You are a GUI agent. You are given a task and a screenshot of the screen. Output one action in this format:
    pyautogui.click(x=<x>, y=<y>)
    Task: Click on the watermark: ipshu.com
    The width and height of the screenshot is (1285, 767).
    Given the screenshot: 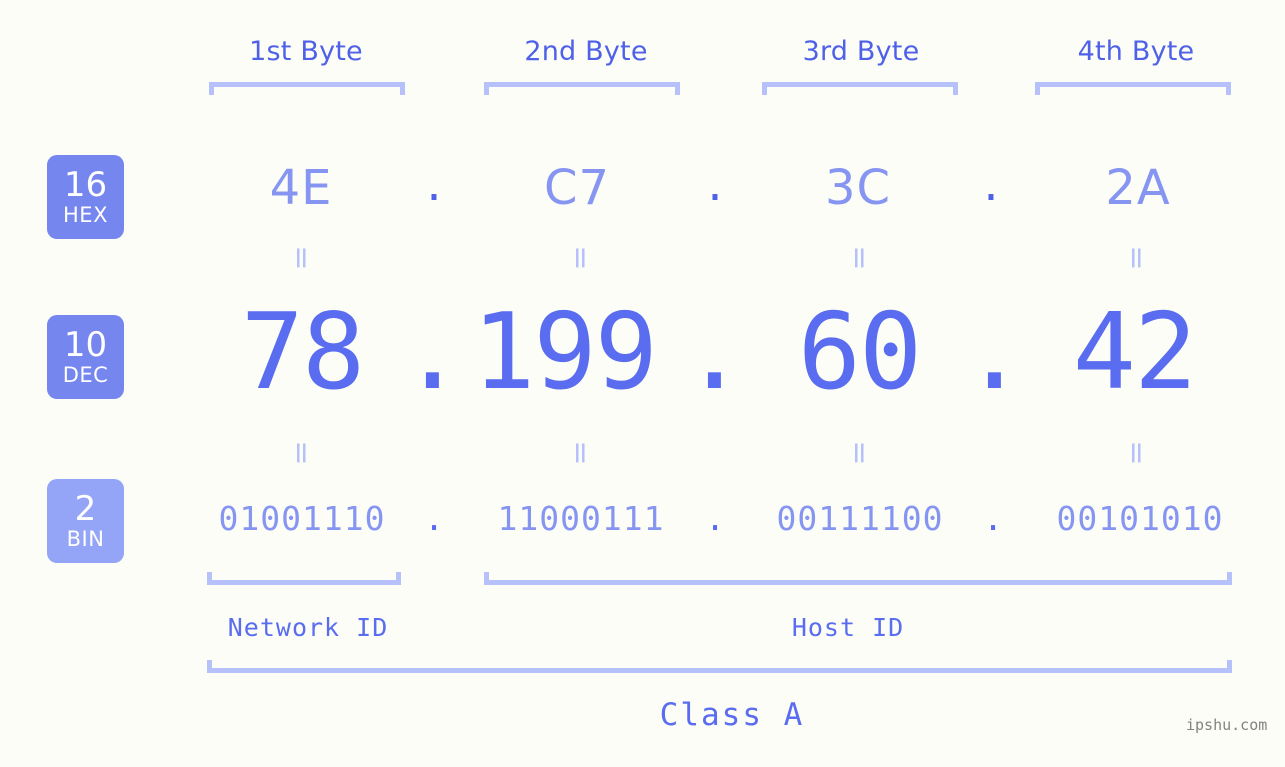 What is the action you would take?
    pyautogui.click(x=1227, y=725)
    